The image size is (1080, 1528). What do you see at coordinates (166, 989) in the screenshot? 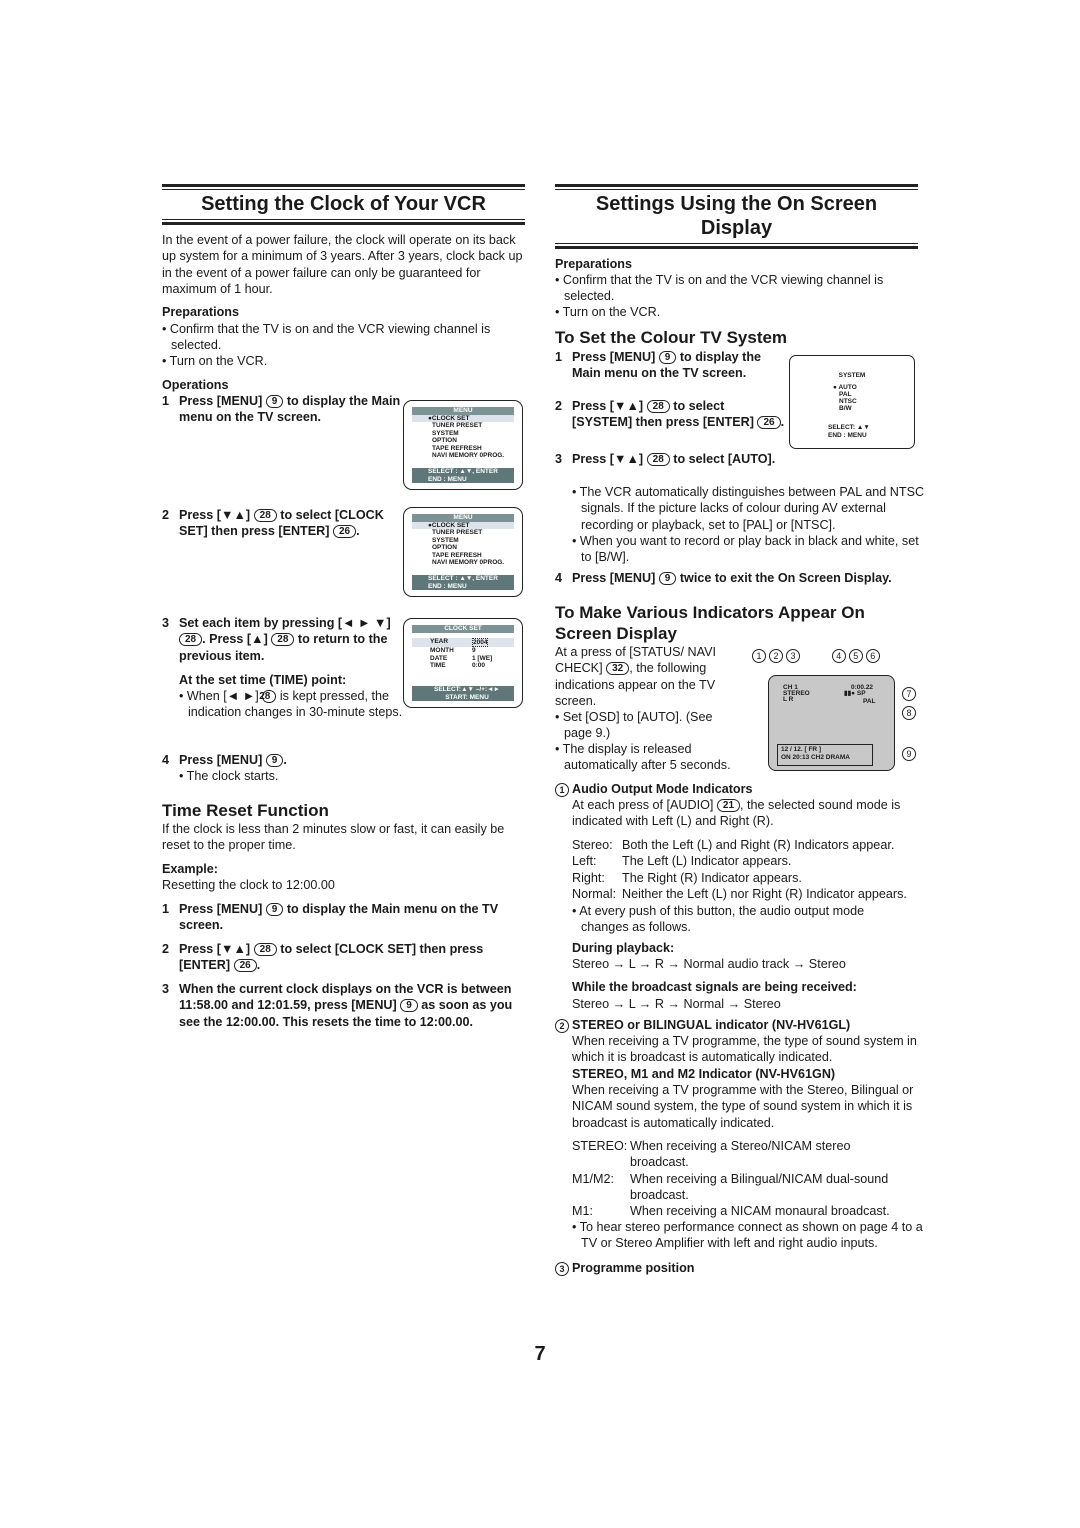
I see `step-number: 3` at bounding box center [166, 989].